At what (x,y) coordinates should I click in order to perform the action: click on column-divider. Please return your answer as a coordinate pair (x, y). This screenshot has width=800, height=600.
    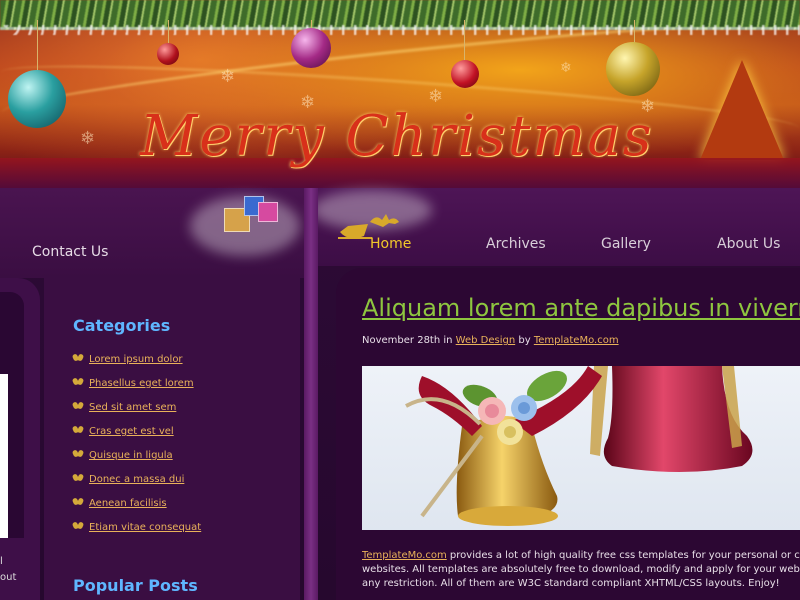
    Looking at the image, I should click on (311, 394).